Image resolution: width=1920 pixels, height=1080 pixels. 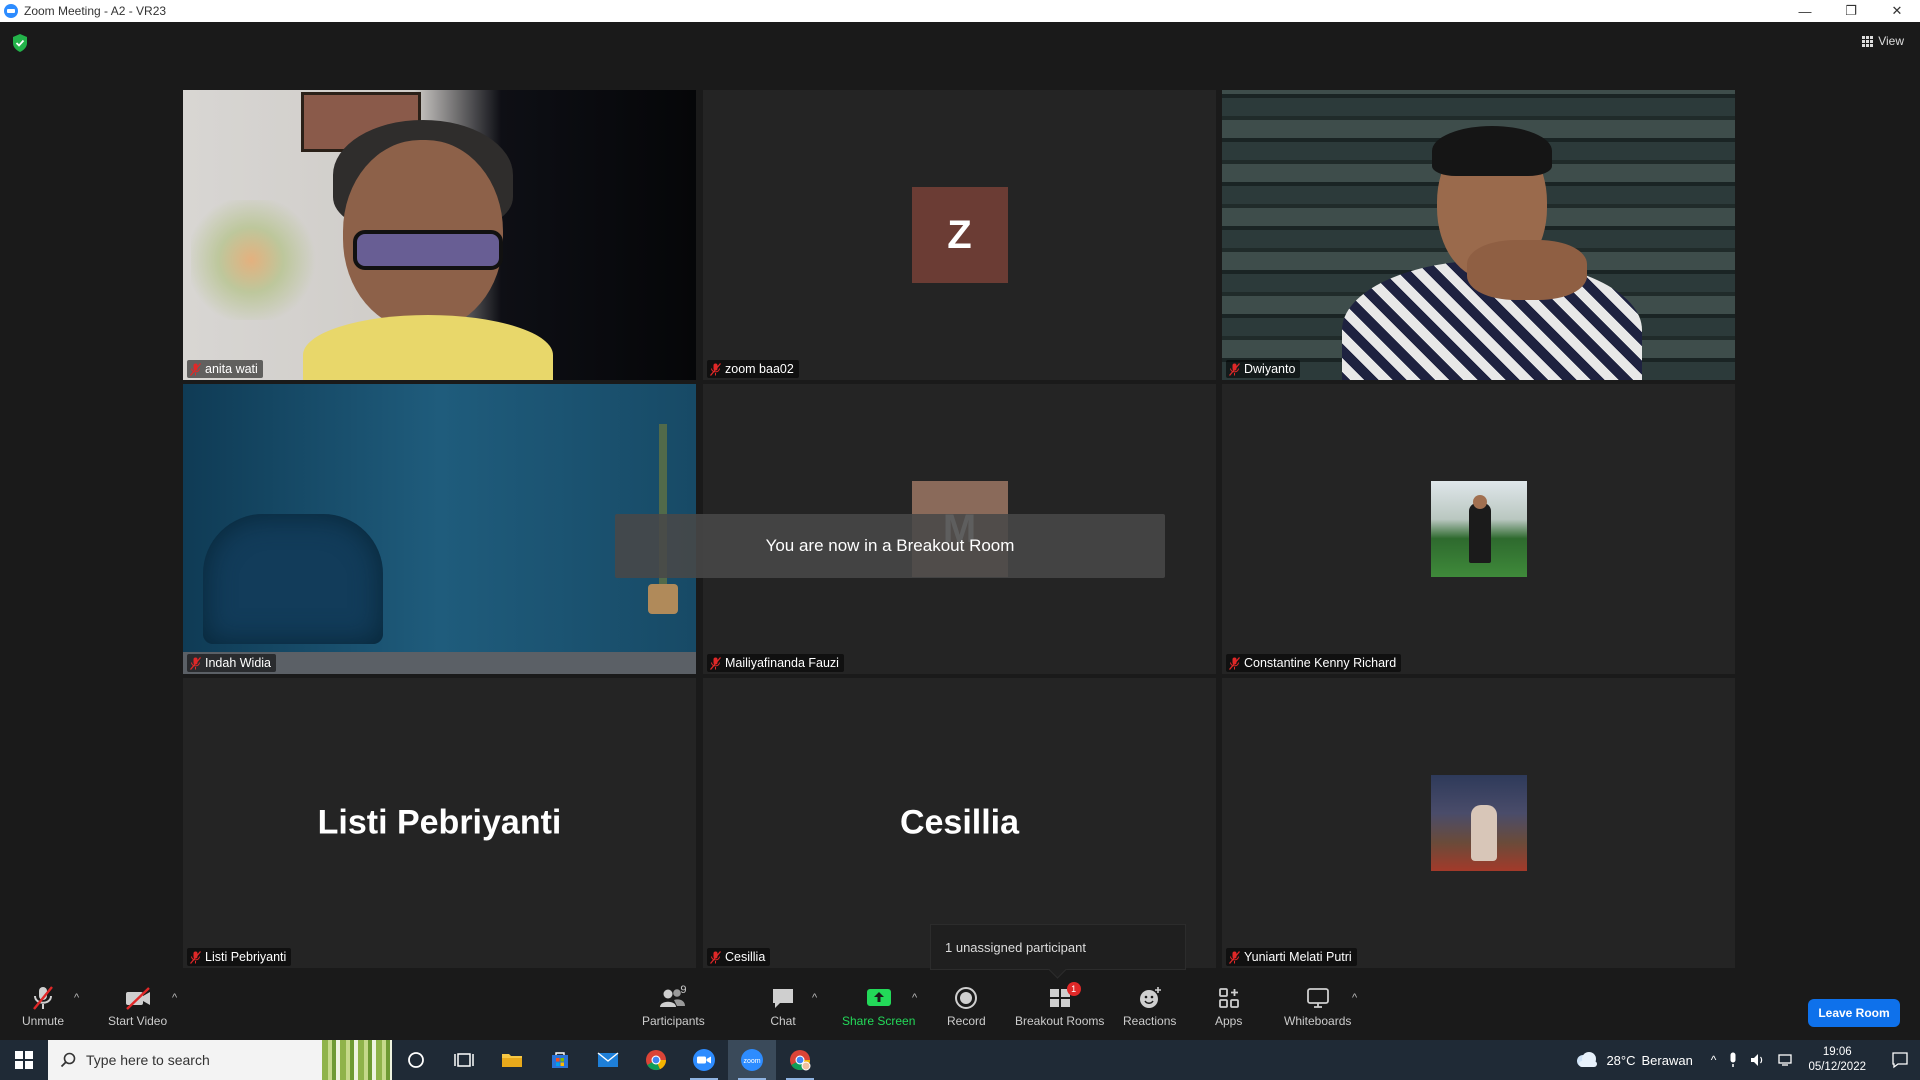 I want to click on unmute-label: Unmute, so click(x=43, y=1021).